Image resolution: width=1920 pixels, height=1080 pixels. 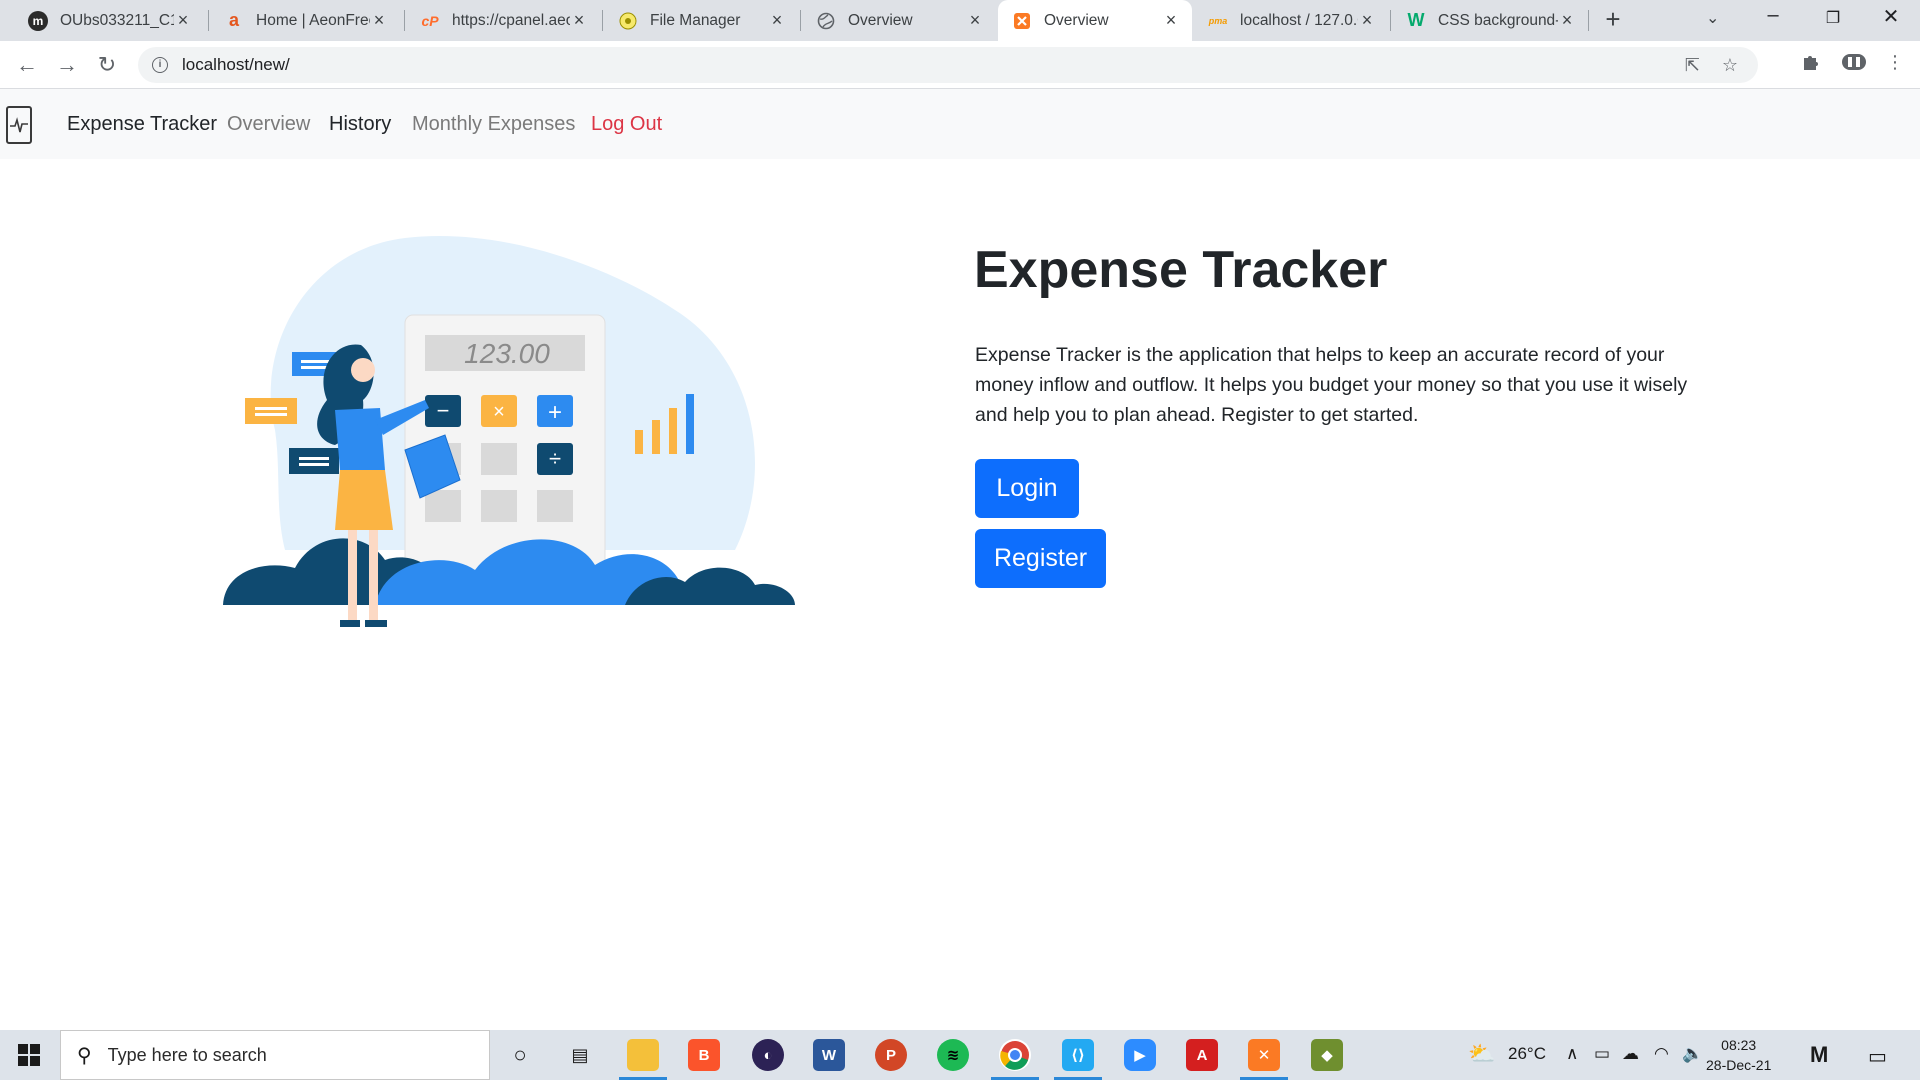 I want to click on woman-face, so click(x=363, y=370).